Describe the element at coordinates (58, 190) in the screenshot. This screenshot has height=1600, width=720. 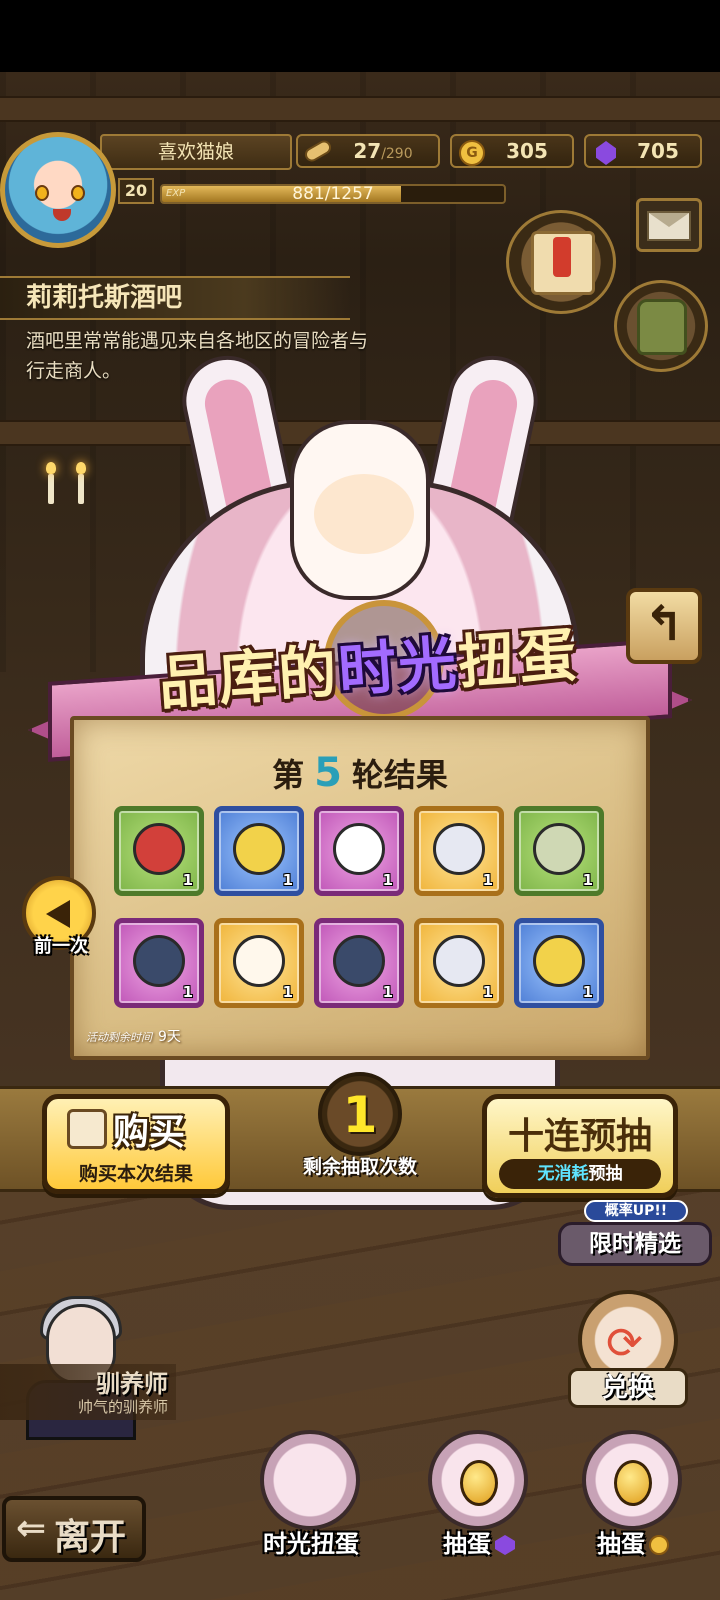
I see `player-avatar` at that location.